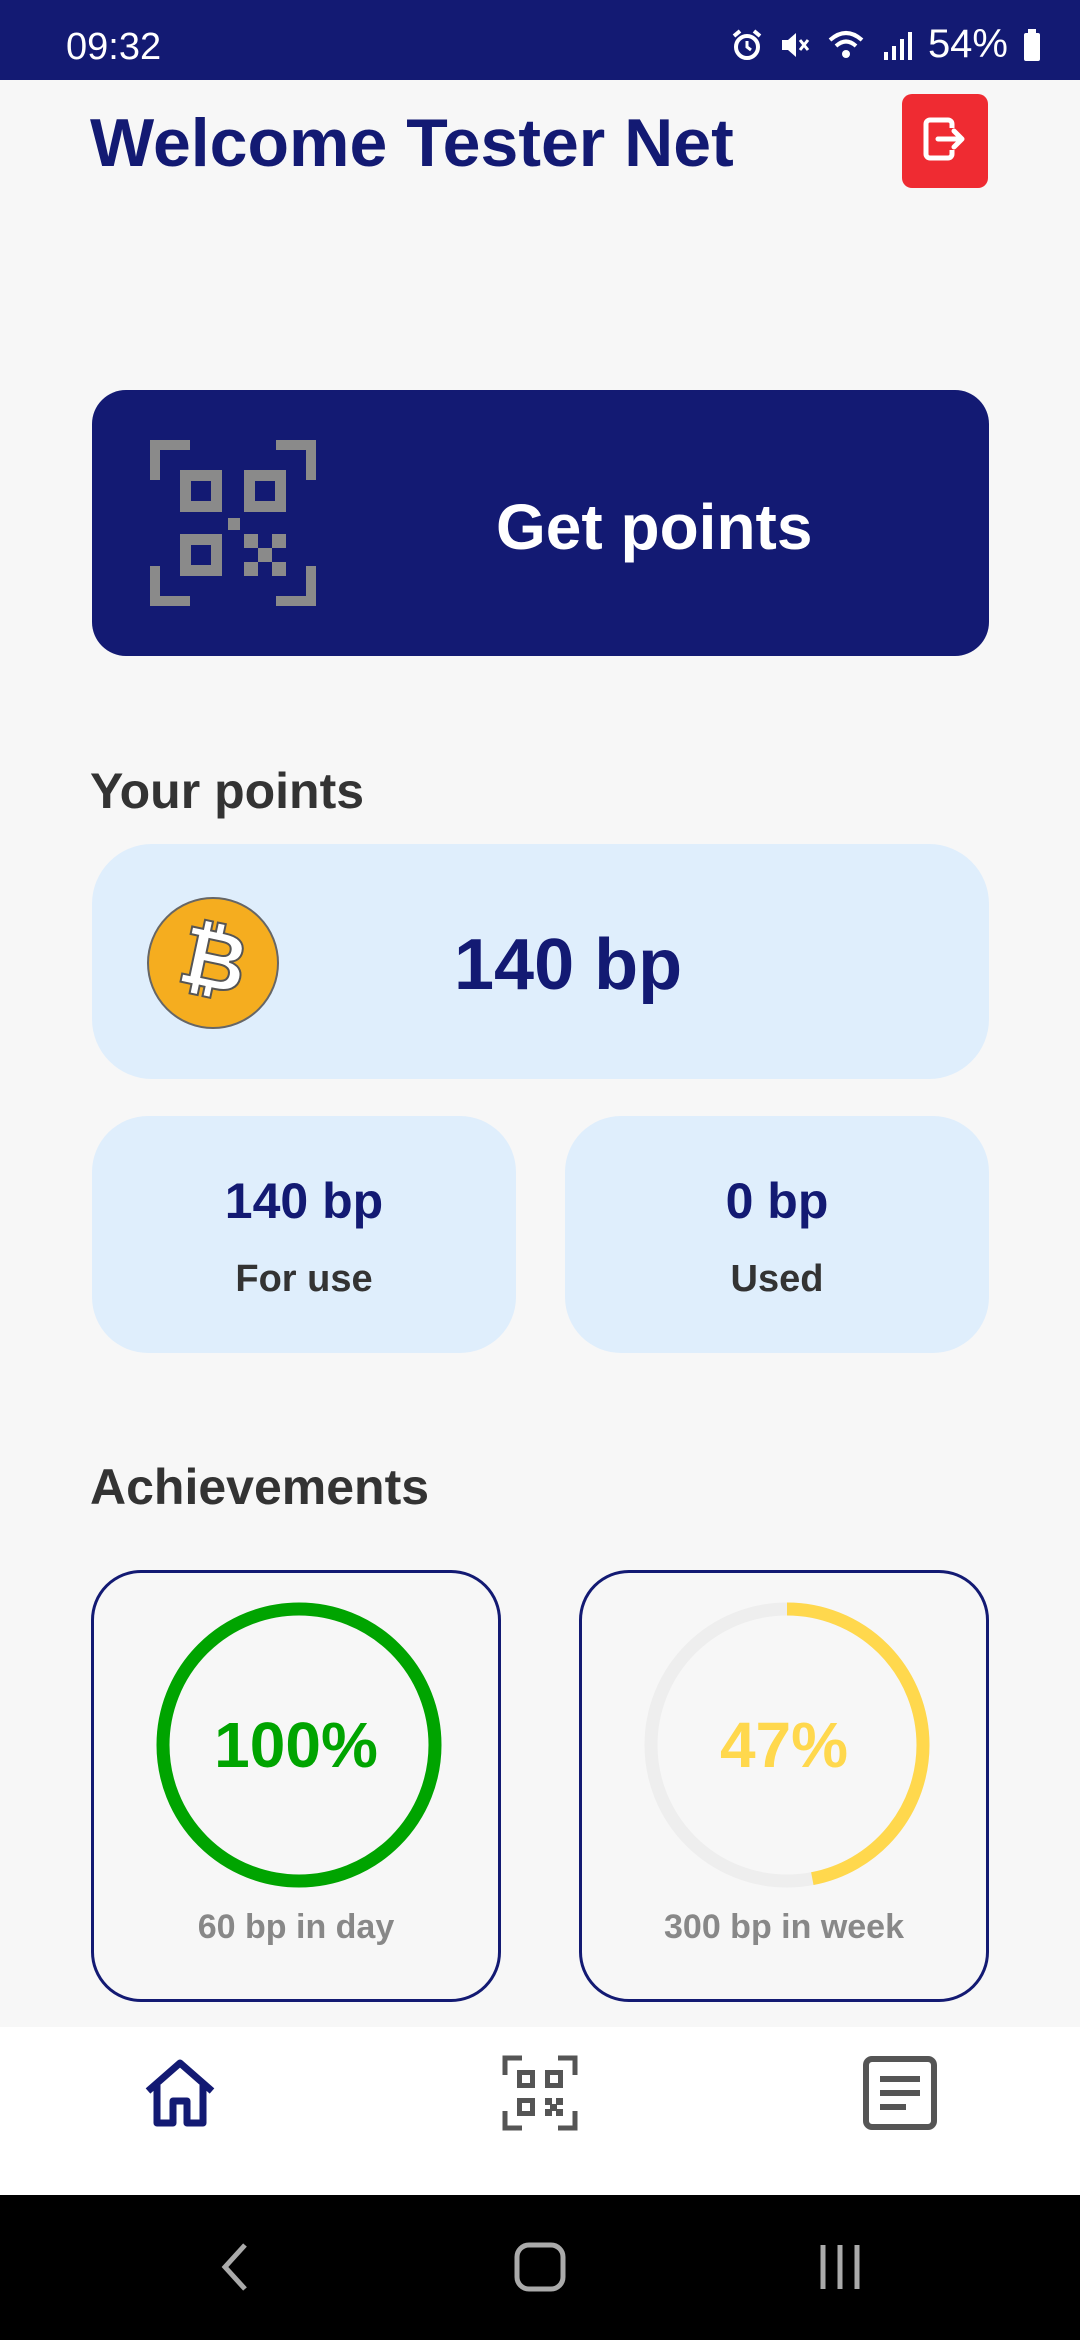 The image size is (1080, 2340). I want to click on home-icon, so click(180, 2095).